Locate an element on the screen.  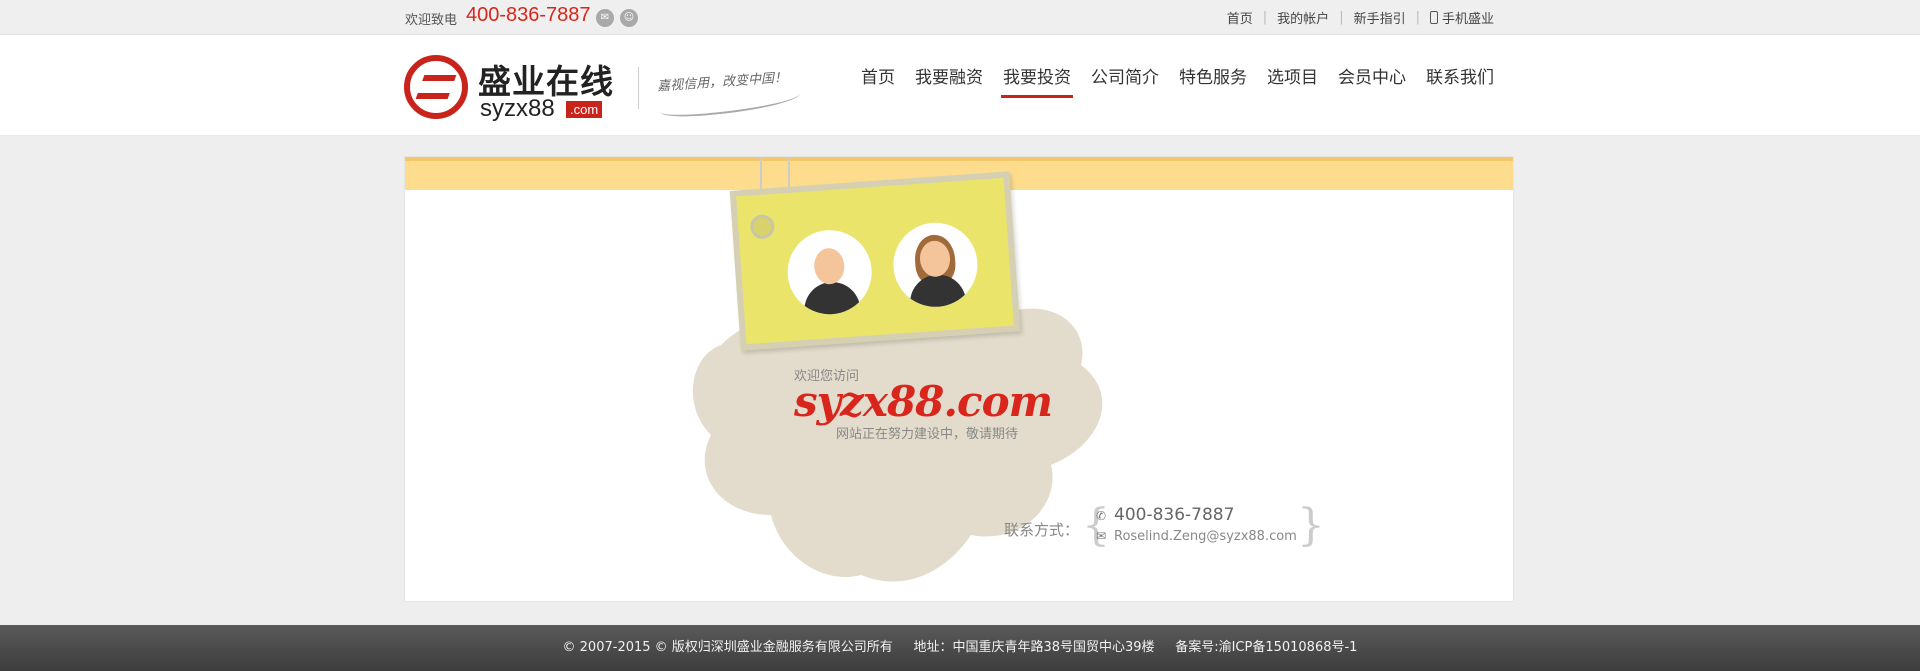
logo-mark-icon is located at coordinates (436, 87).